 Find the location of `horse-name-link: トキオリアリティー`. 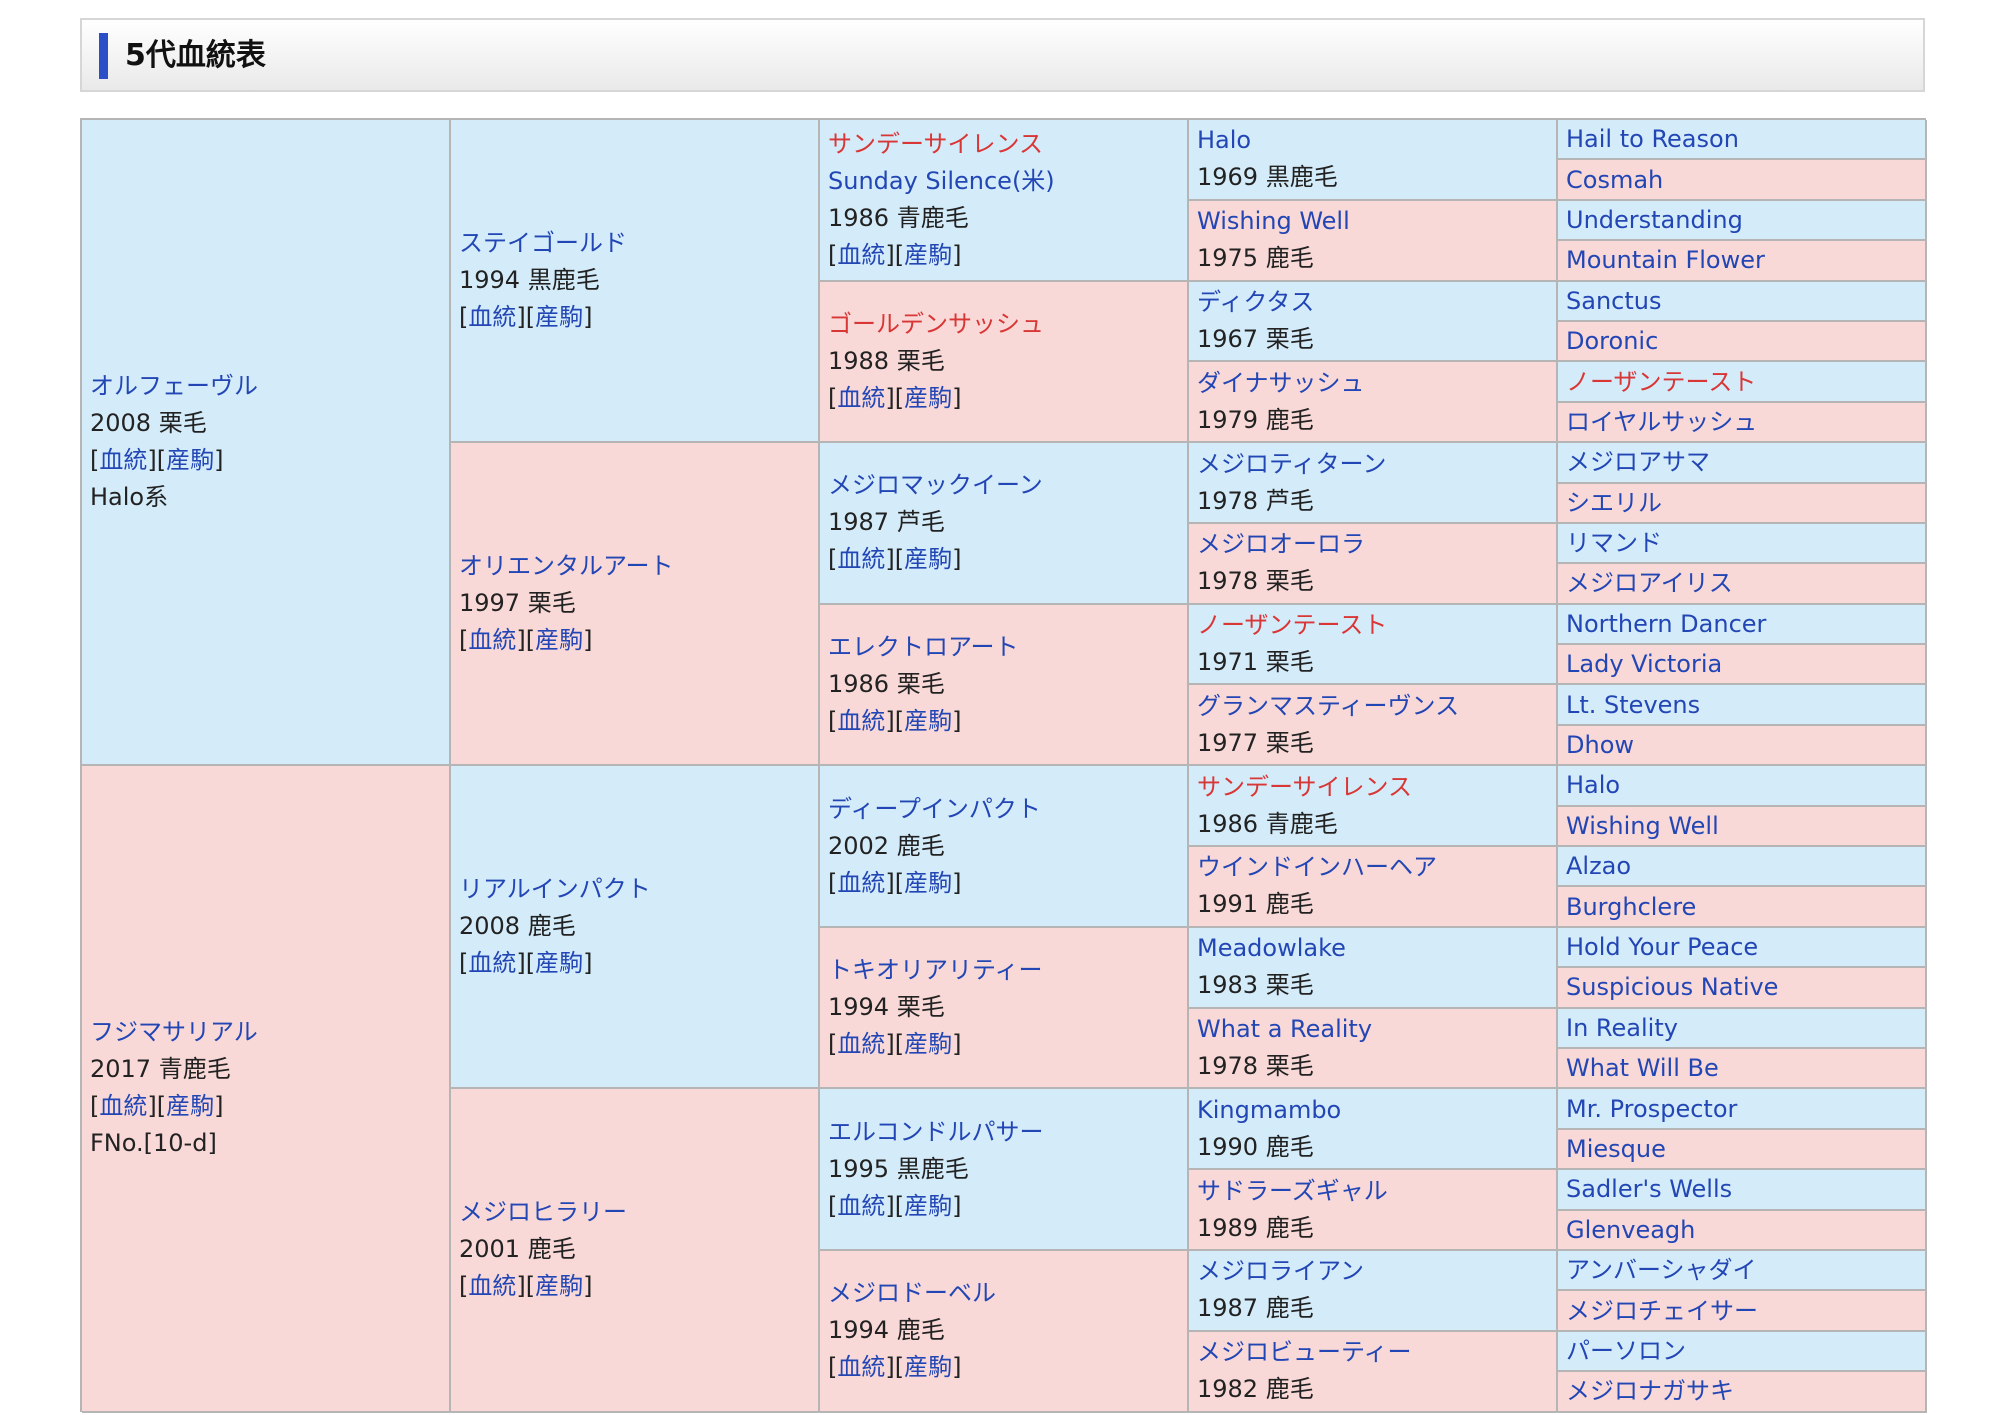

horse-name-link: トキオリアリティー is located at coordinates (935, 970).